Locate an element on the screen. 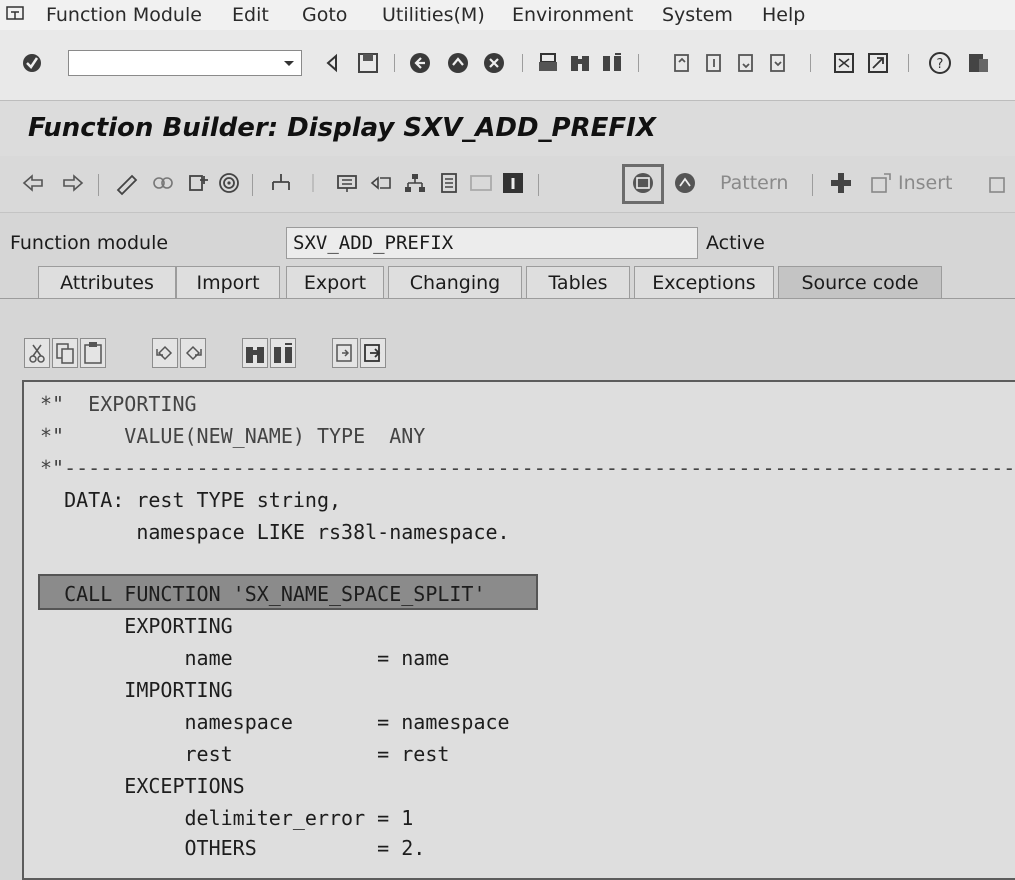 The width and height of the screenshot is (1015, 880). menu-edit: Edit is located at coordinates (250, 15).